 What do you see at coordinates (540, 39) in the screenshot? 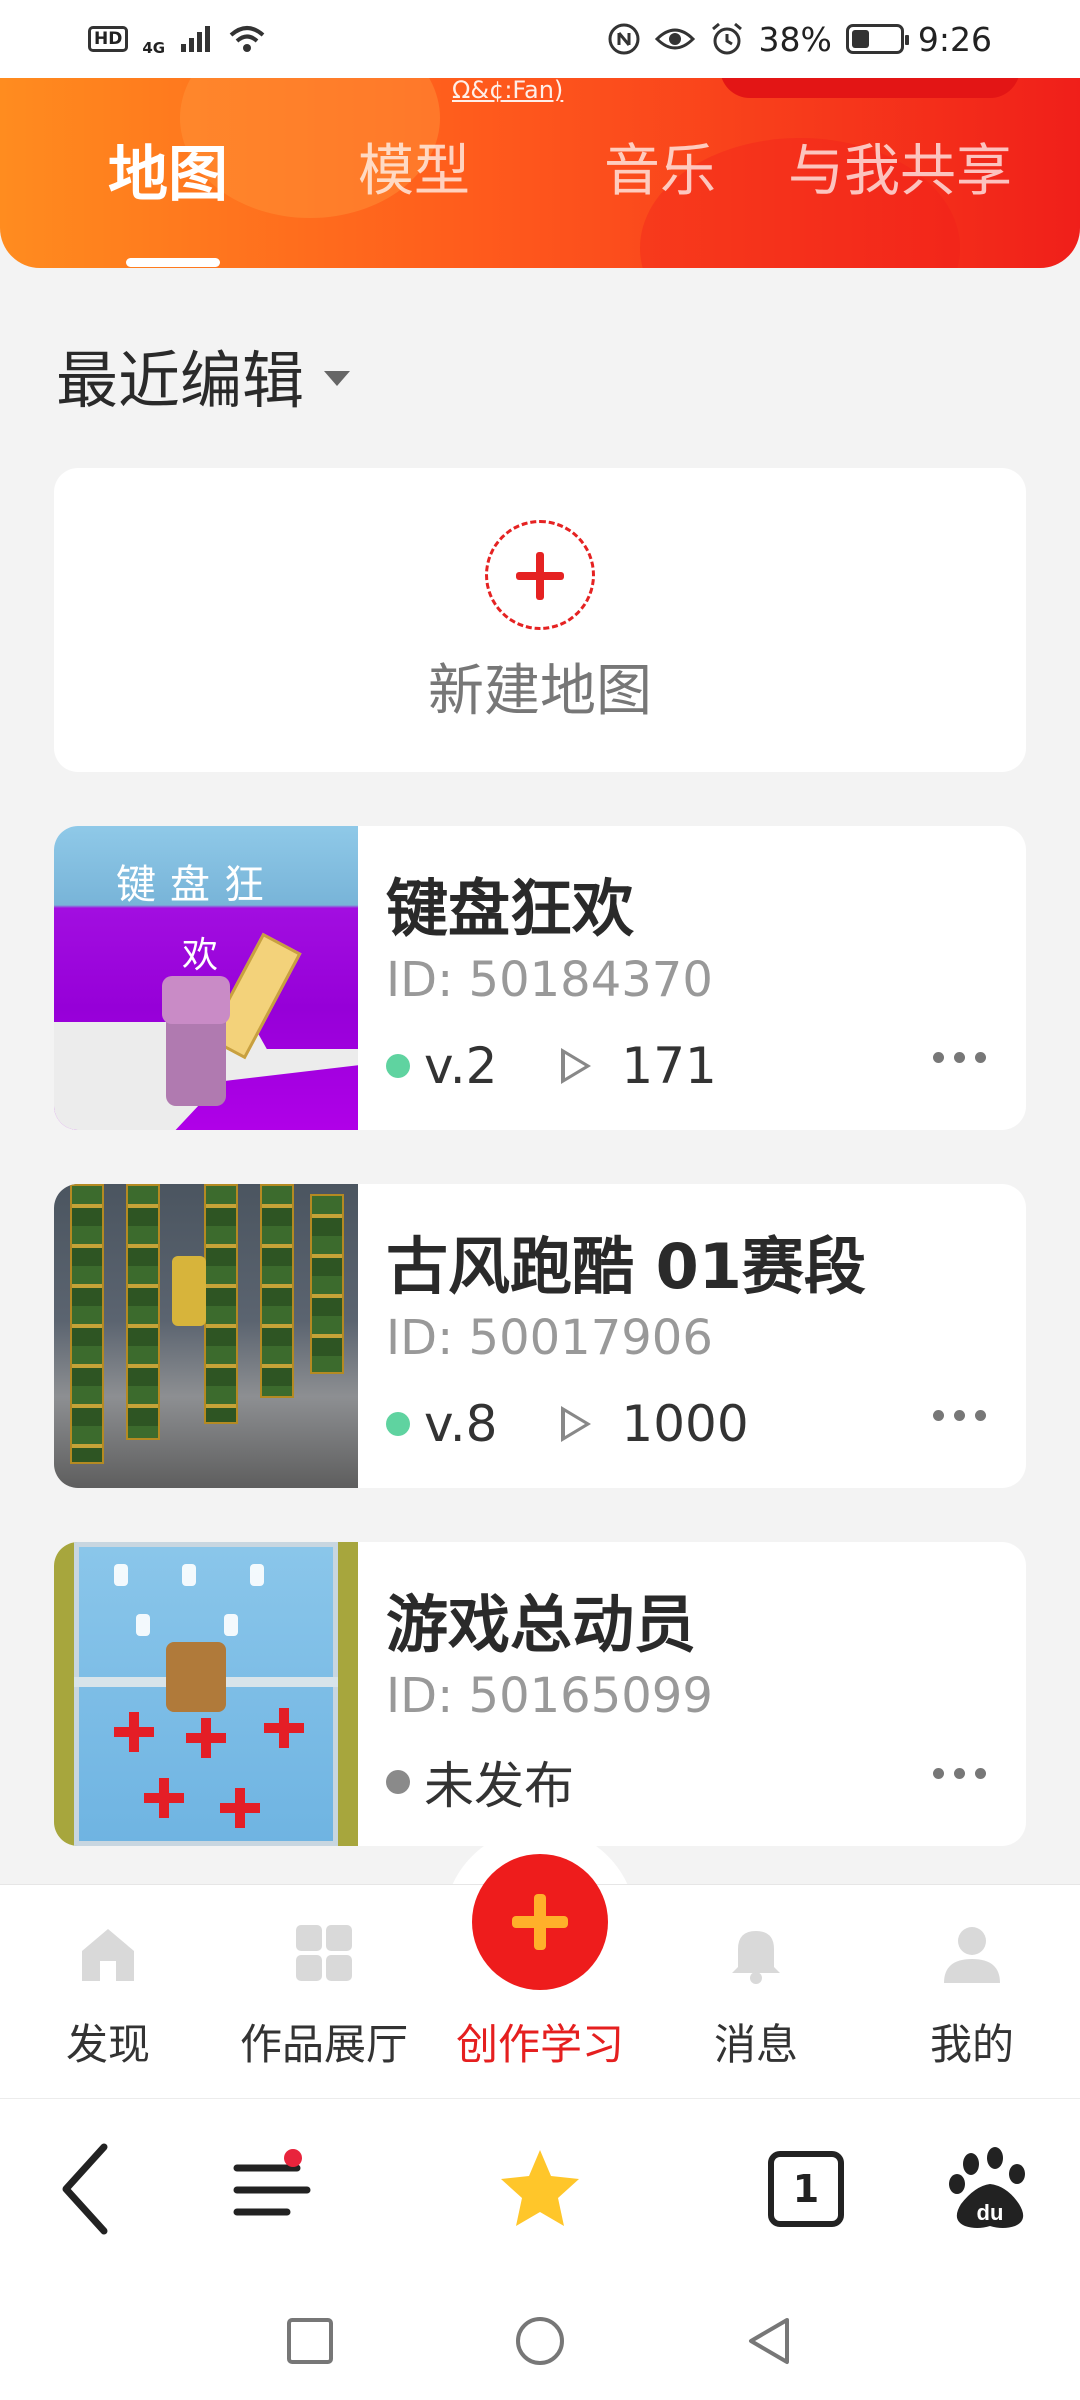
I see `status-bar: HD 4G 38% 9:26` at bounding box center [540, 39].